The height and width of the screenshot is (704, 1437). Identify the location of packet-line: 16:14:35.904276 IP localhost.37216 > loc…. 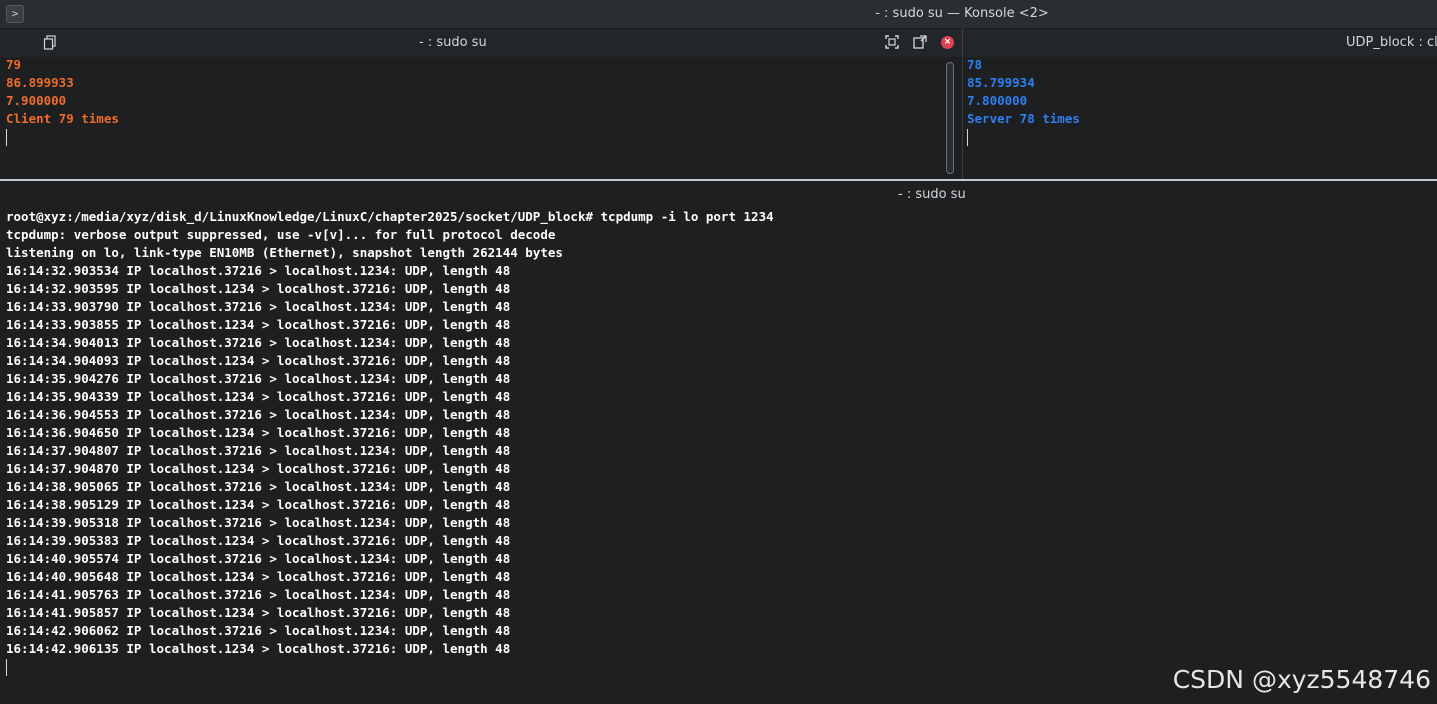
(258, 378).